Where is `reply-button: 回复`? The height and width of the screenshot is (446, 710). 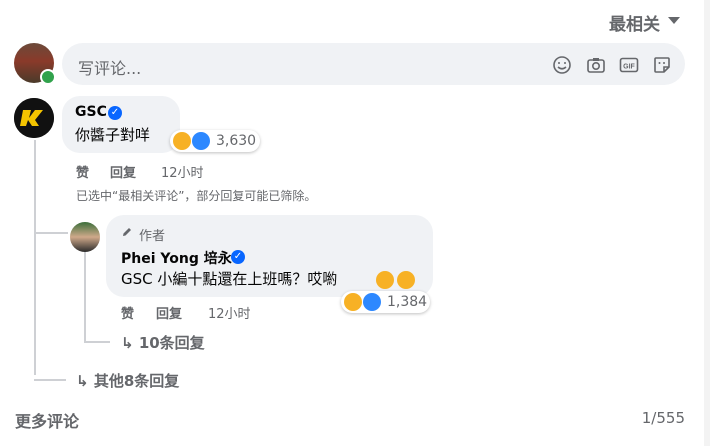 reply-button: 回复 is located at coordinates (123, 171).